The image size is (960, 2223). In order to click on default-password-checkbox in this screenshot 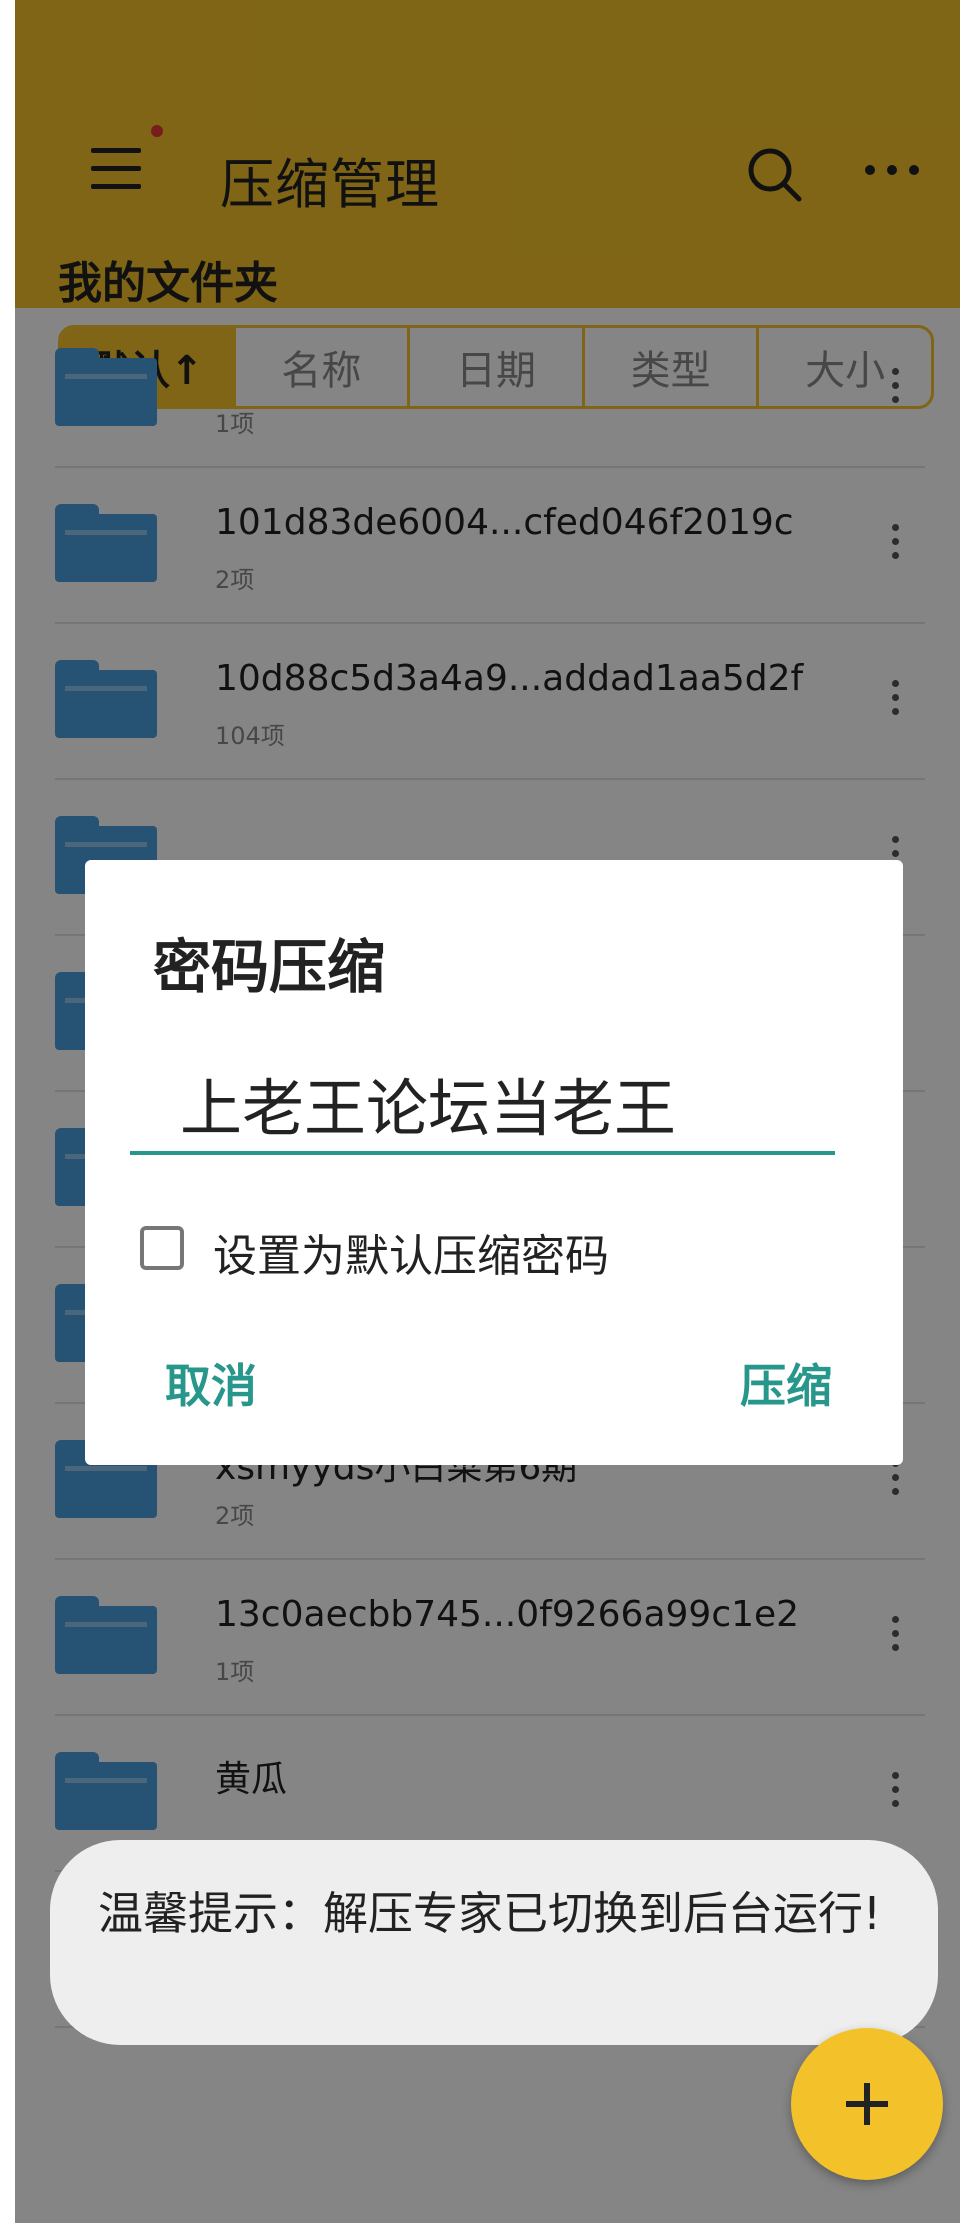, I will do `click(162, 1248)`.